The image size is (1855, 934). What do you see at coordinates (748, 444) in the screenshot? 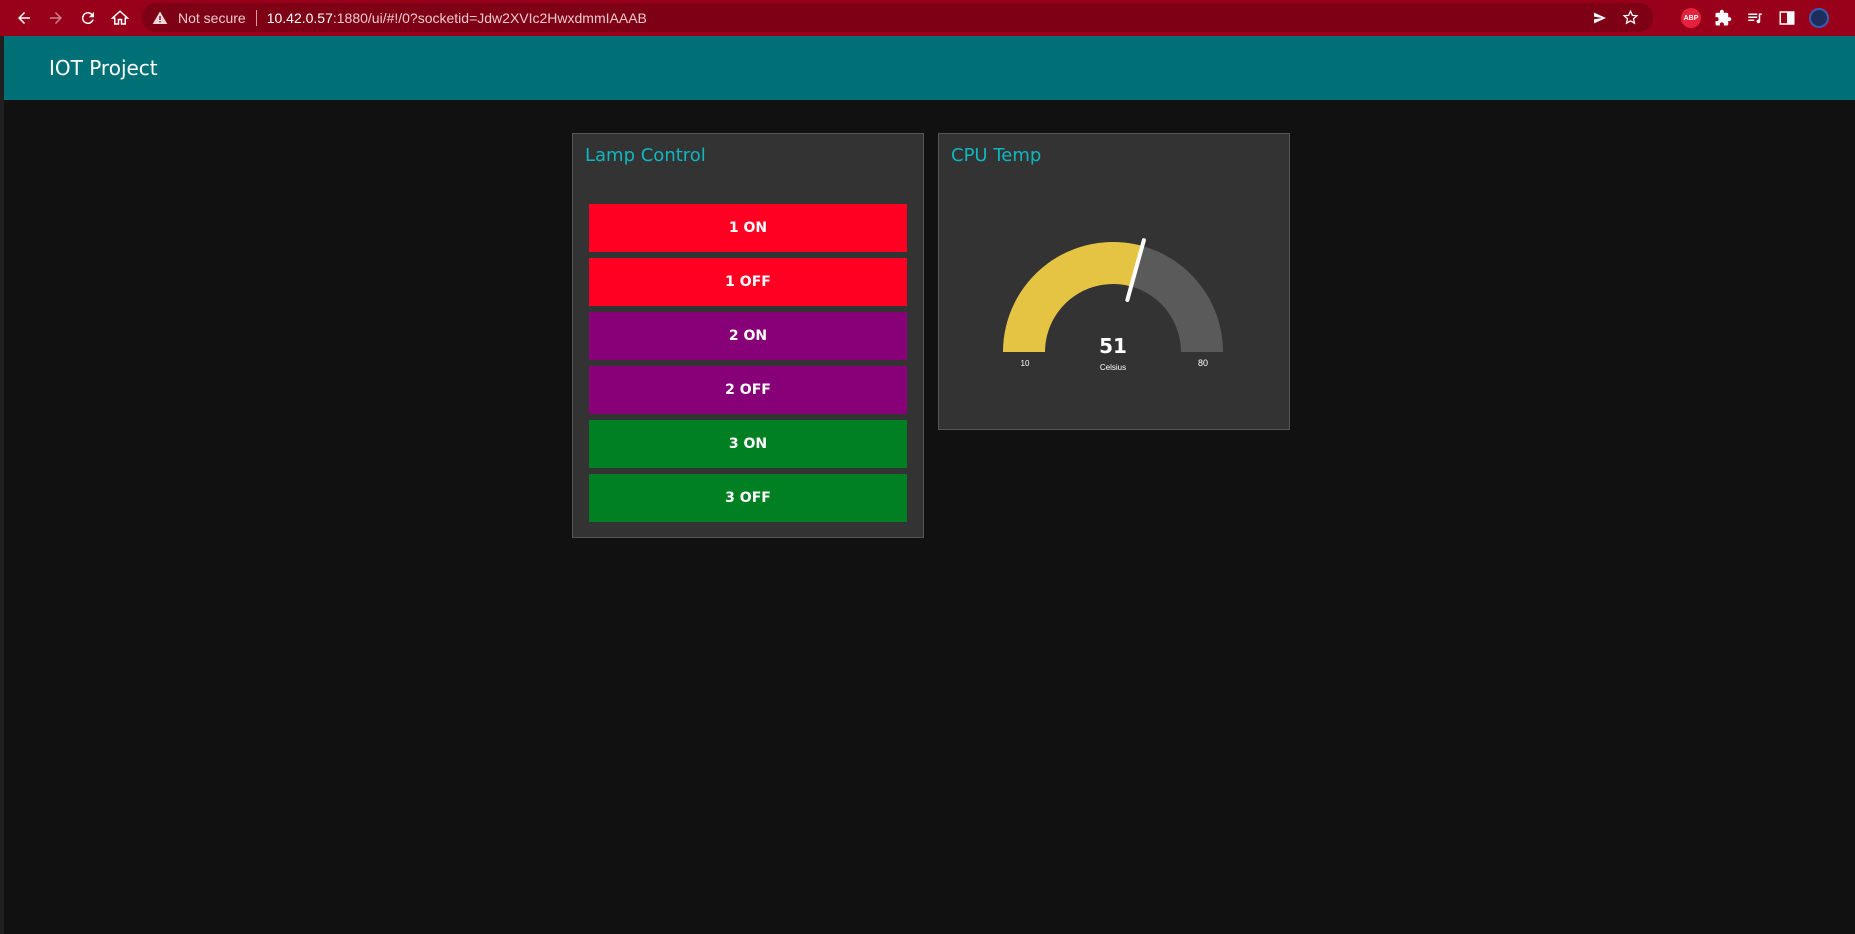
I see `lamp-3-on-button: 3 ON` at bounding box center [748, 444].